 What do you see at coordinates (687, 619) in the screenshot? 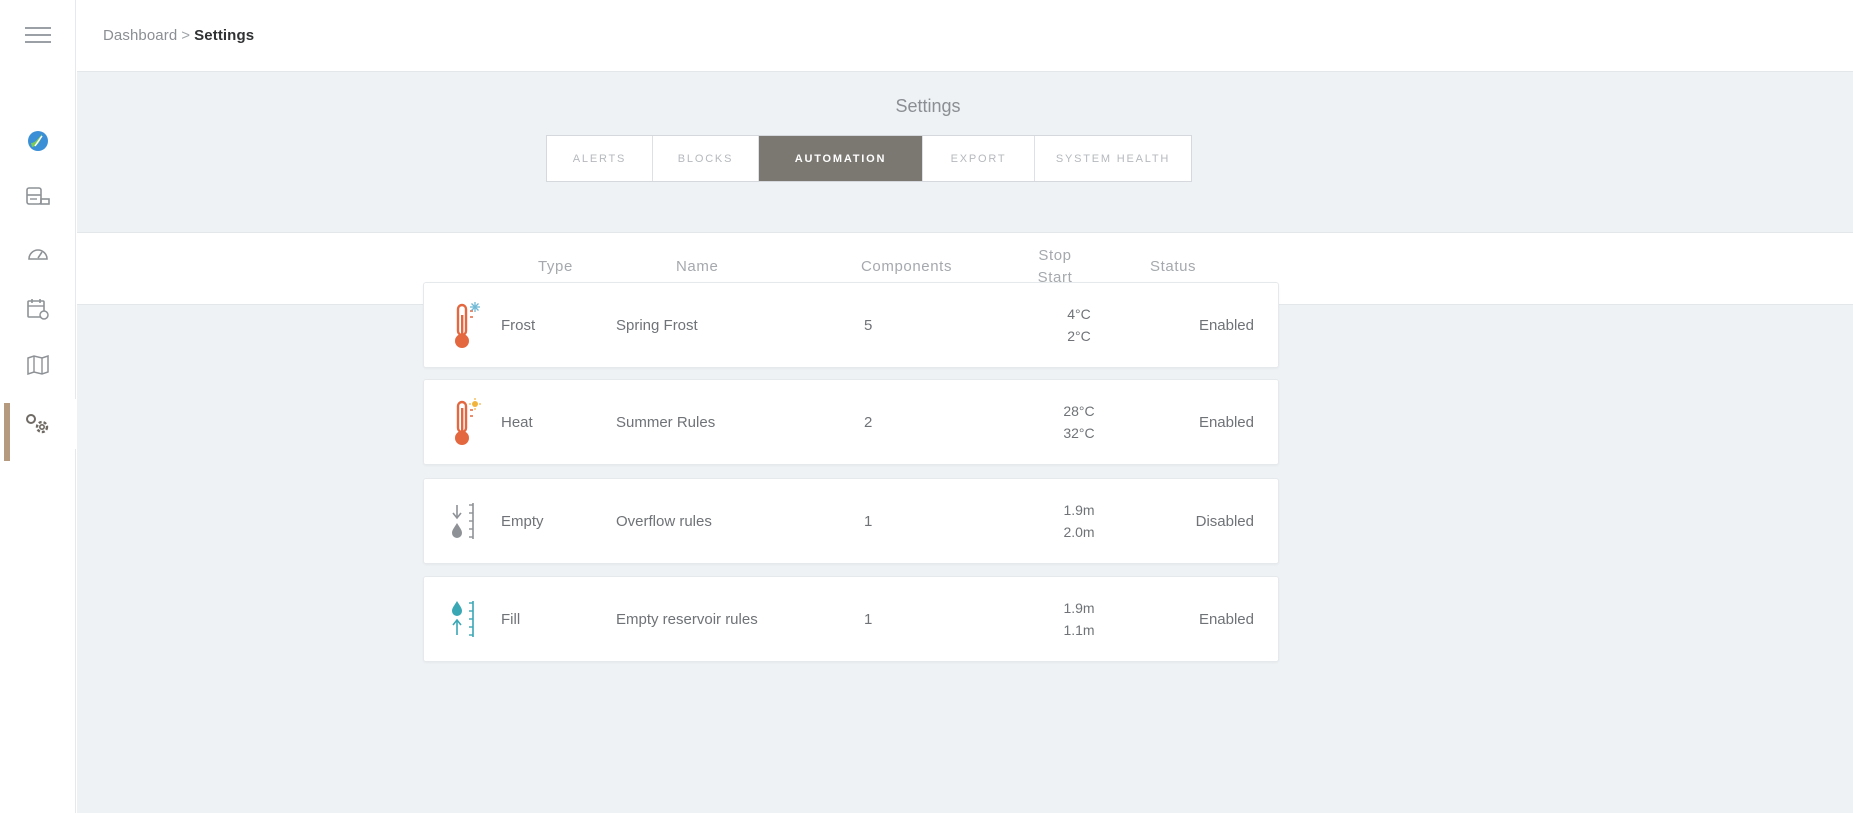
I see `rule-name: Empty reservoir rules` at bounding box center [687, 619].